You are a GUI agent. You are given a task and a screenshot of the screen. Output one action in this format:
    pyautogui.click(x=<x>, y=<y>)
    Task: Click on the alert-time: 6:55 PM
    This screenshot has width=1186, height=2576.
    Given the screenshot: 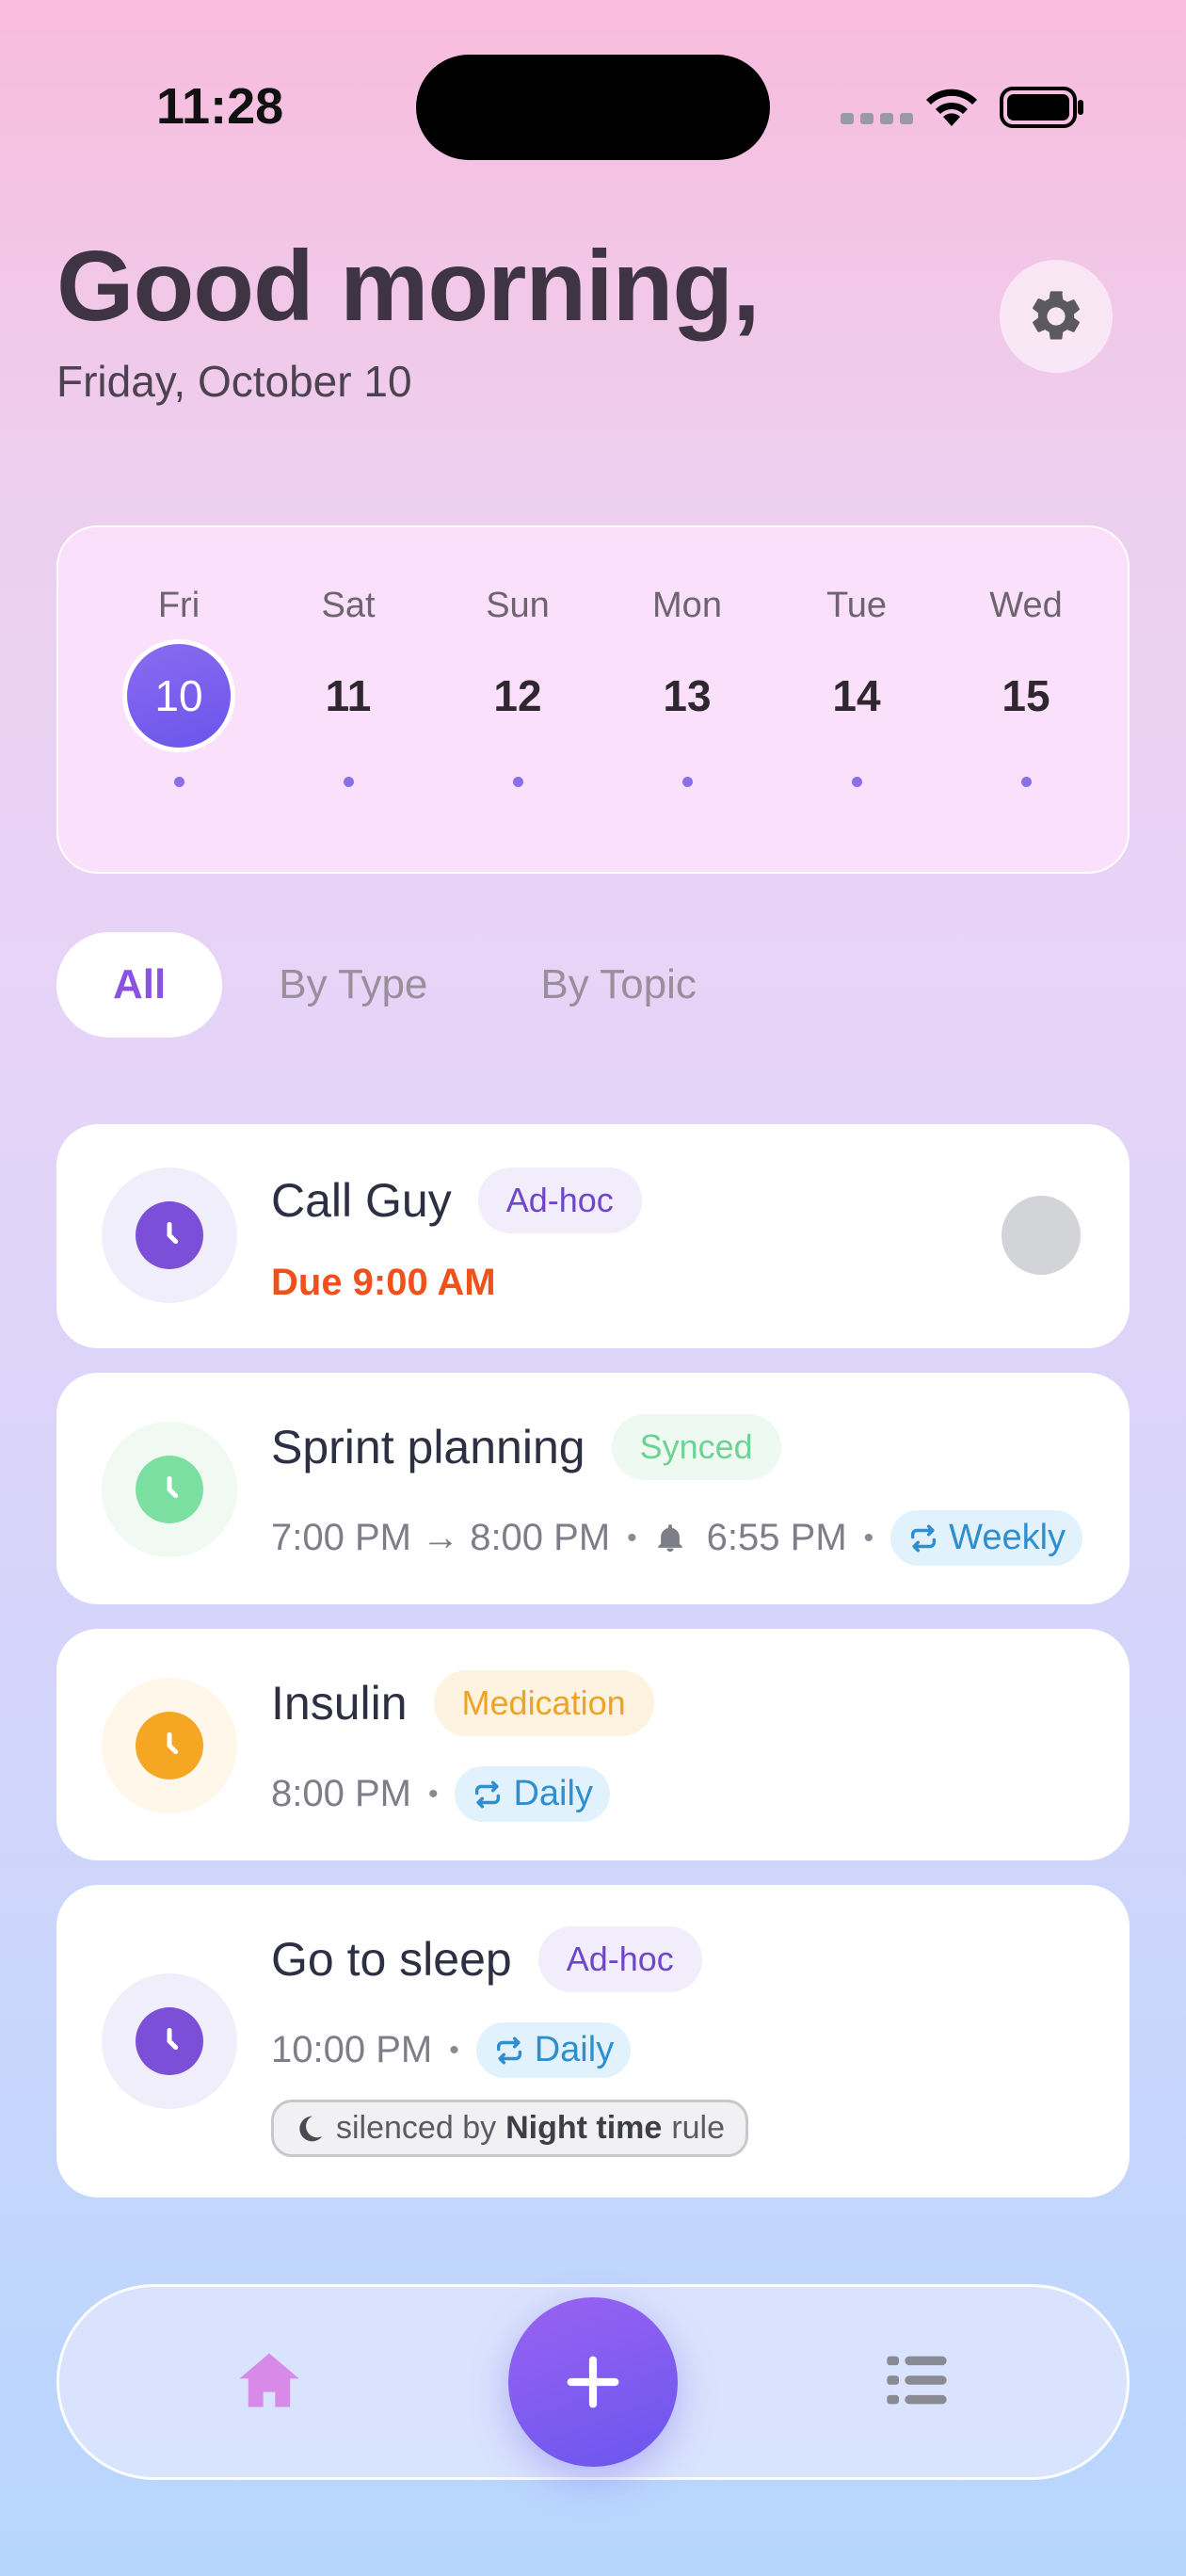 What is the action you would take?
    pyautogui.click(x=776, y=1537)
    